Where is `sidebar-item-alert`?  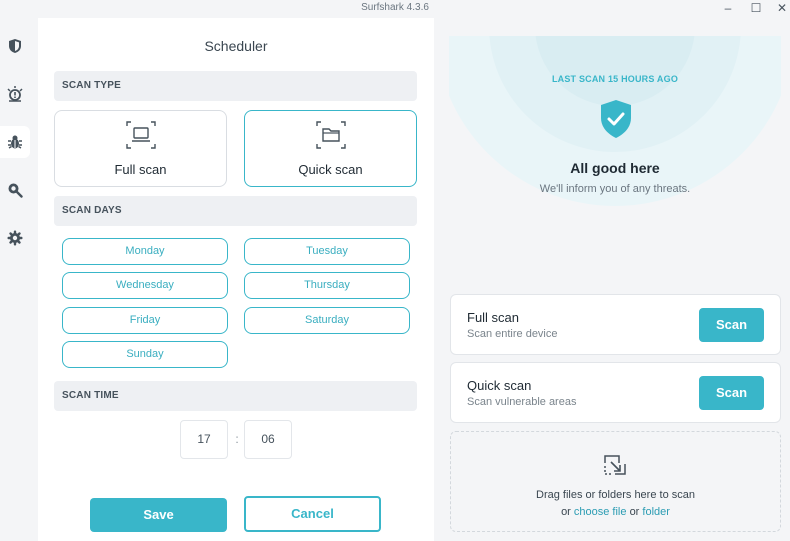 sidebar-item-alert is located at coordinates (15, 94).